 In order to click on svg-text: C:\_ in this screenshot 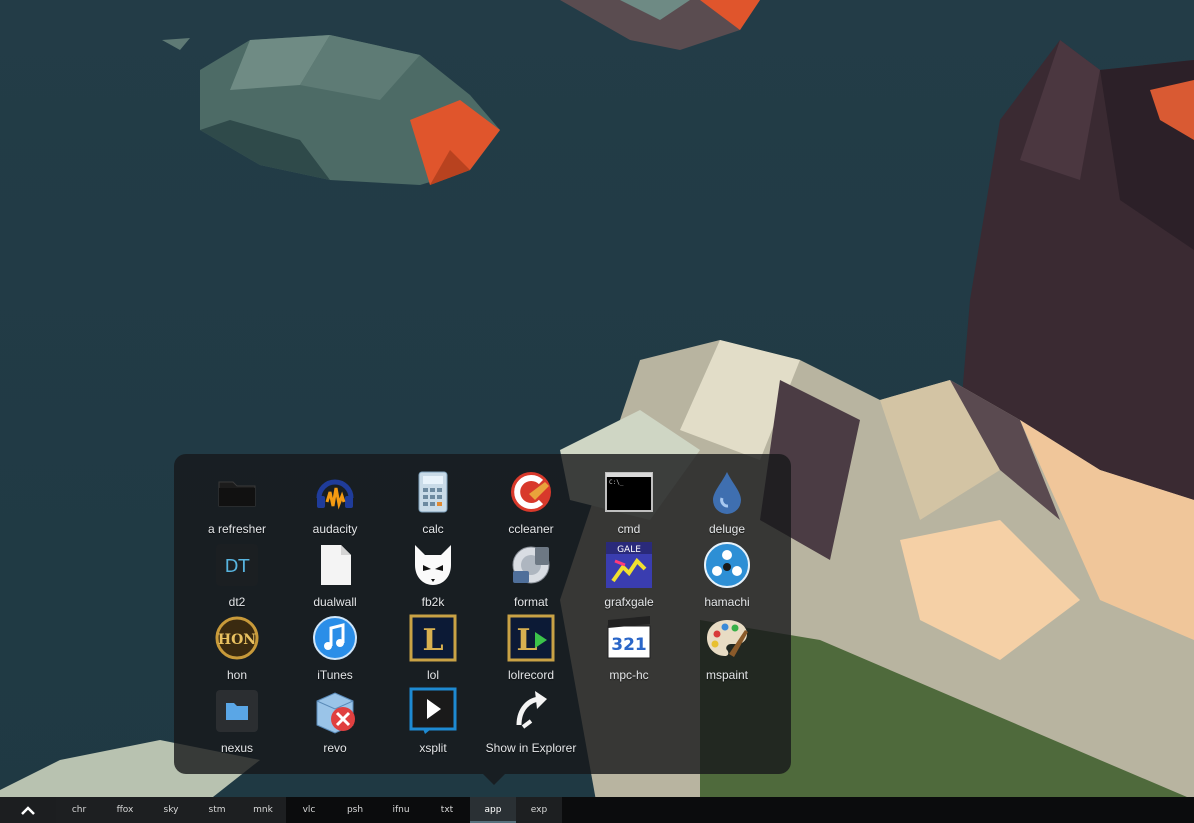, I will do `click(616, 482)`.